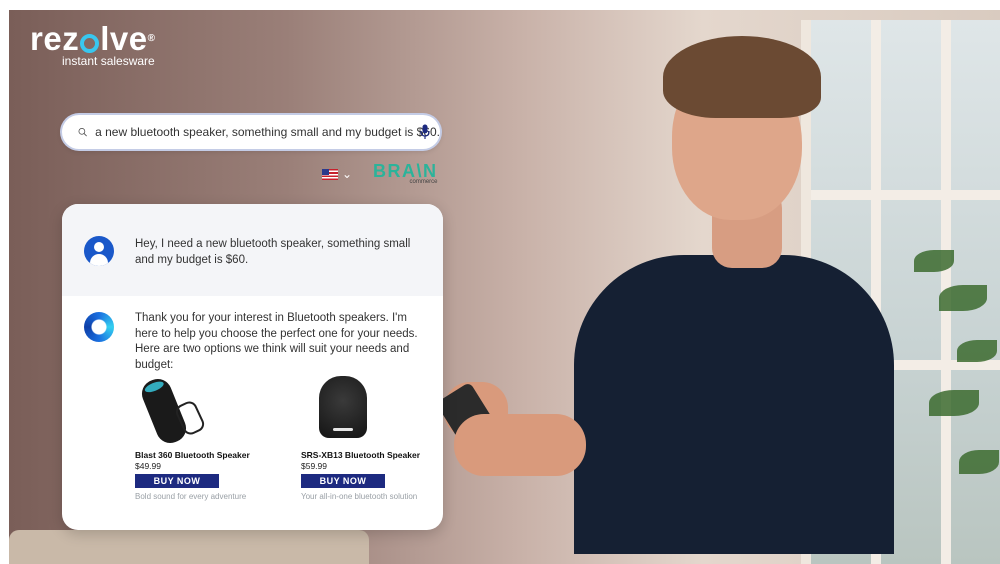 Image resolution: width=1000 pixels, height=564 pixels. I want to click on assistant-avatar-icon, so click(99, 327).